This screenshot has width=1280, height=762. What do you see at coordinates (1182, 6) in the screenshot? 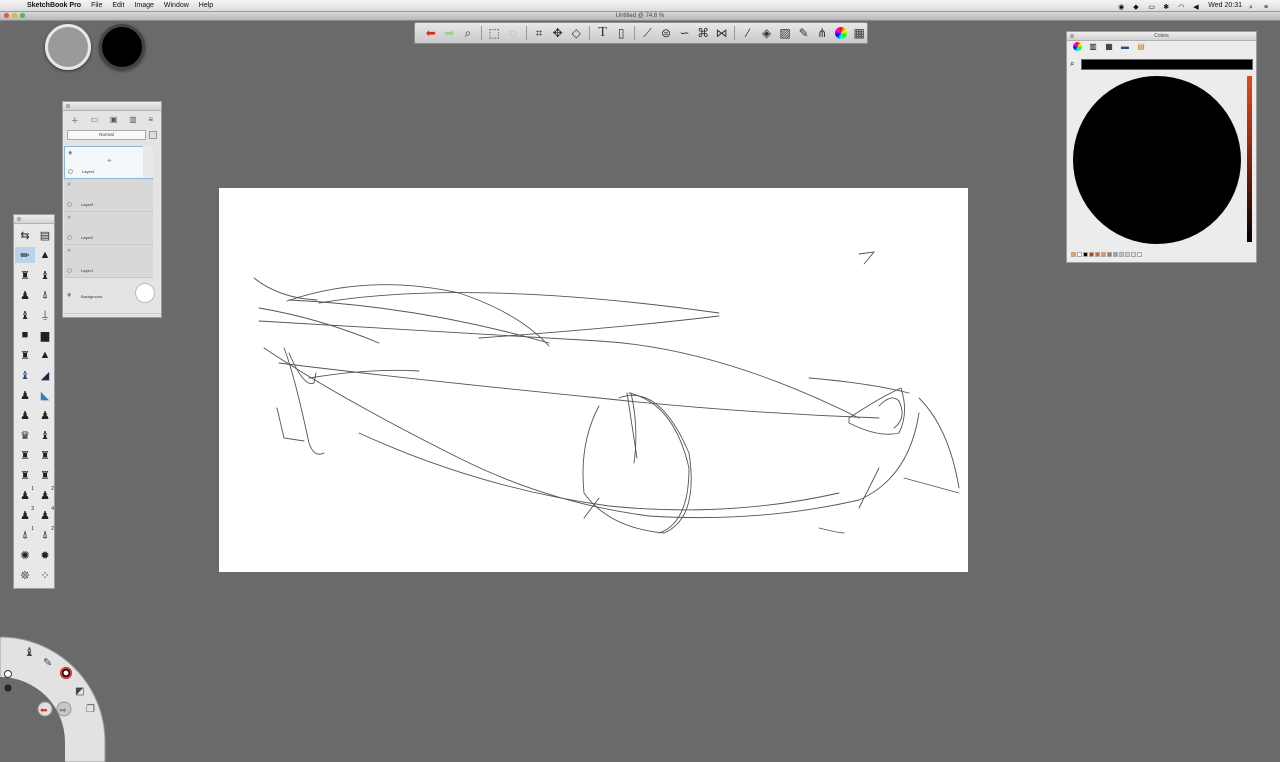
I see `wifi-icon: ◠` at bounding box center [1182, 6].